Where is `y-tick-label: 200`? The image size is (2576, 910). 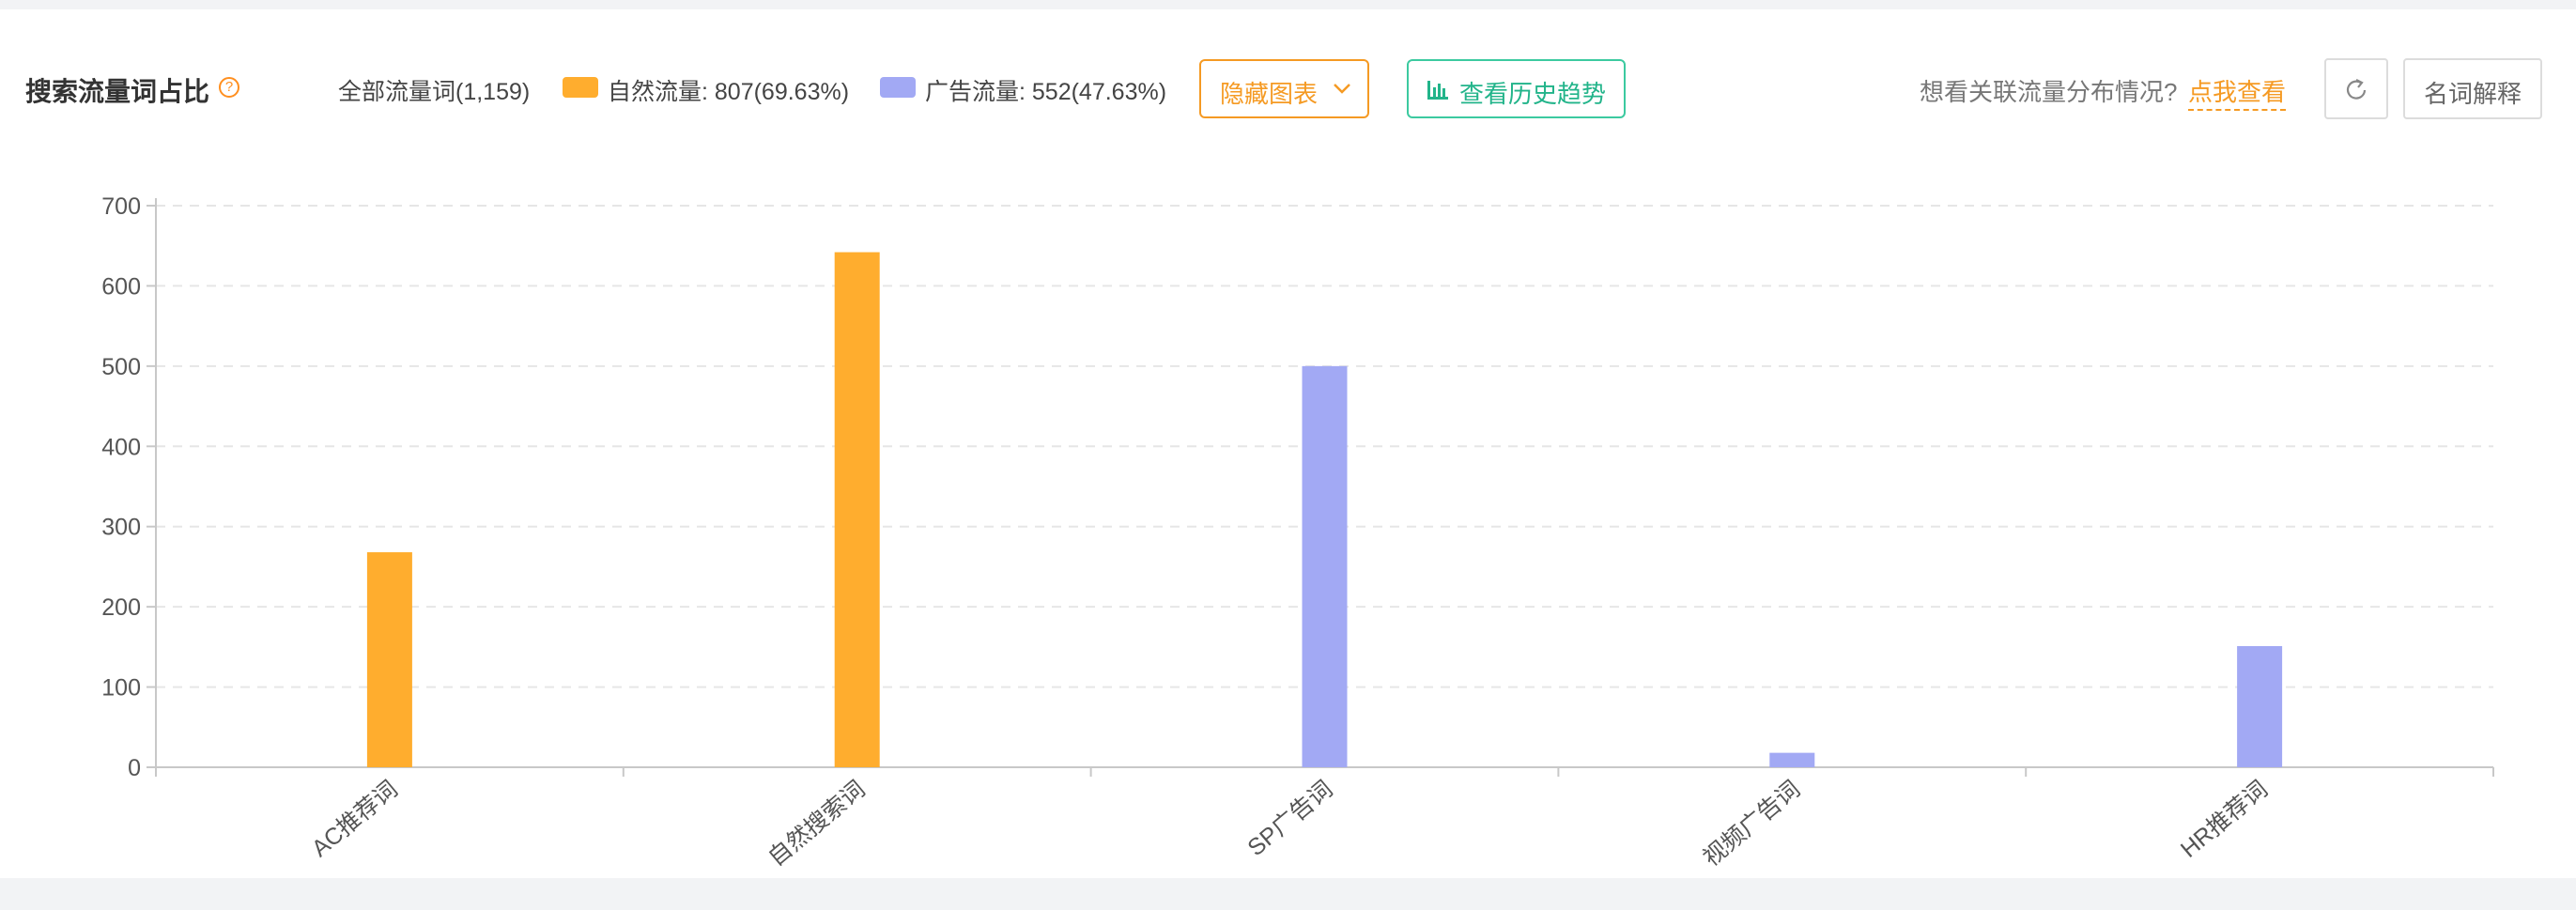 y-tick-label: 200 is located at coordinates (121, 607).